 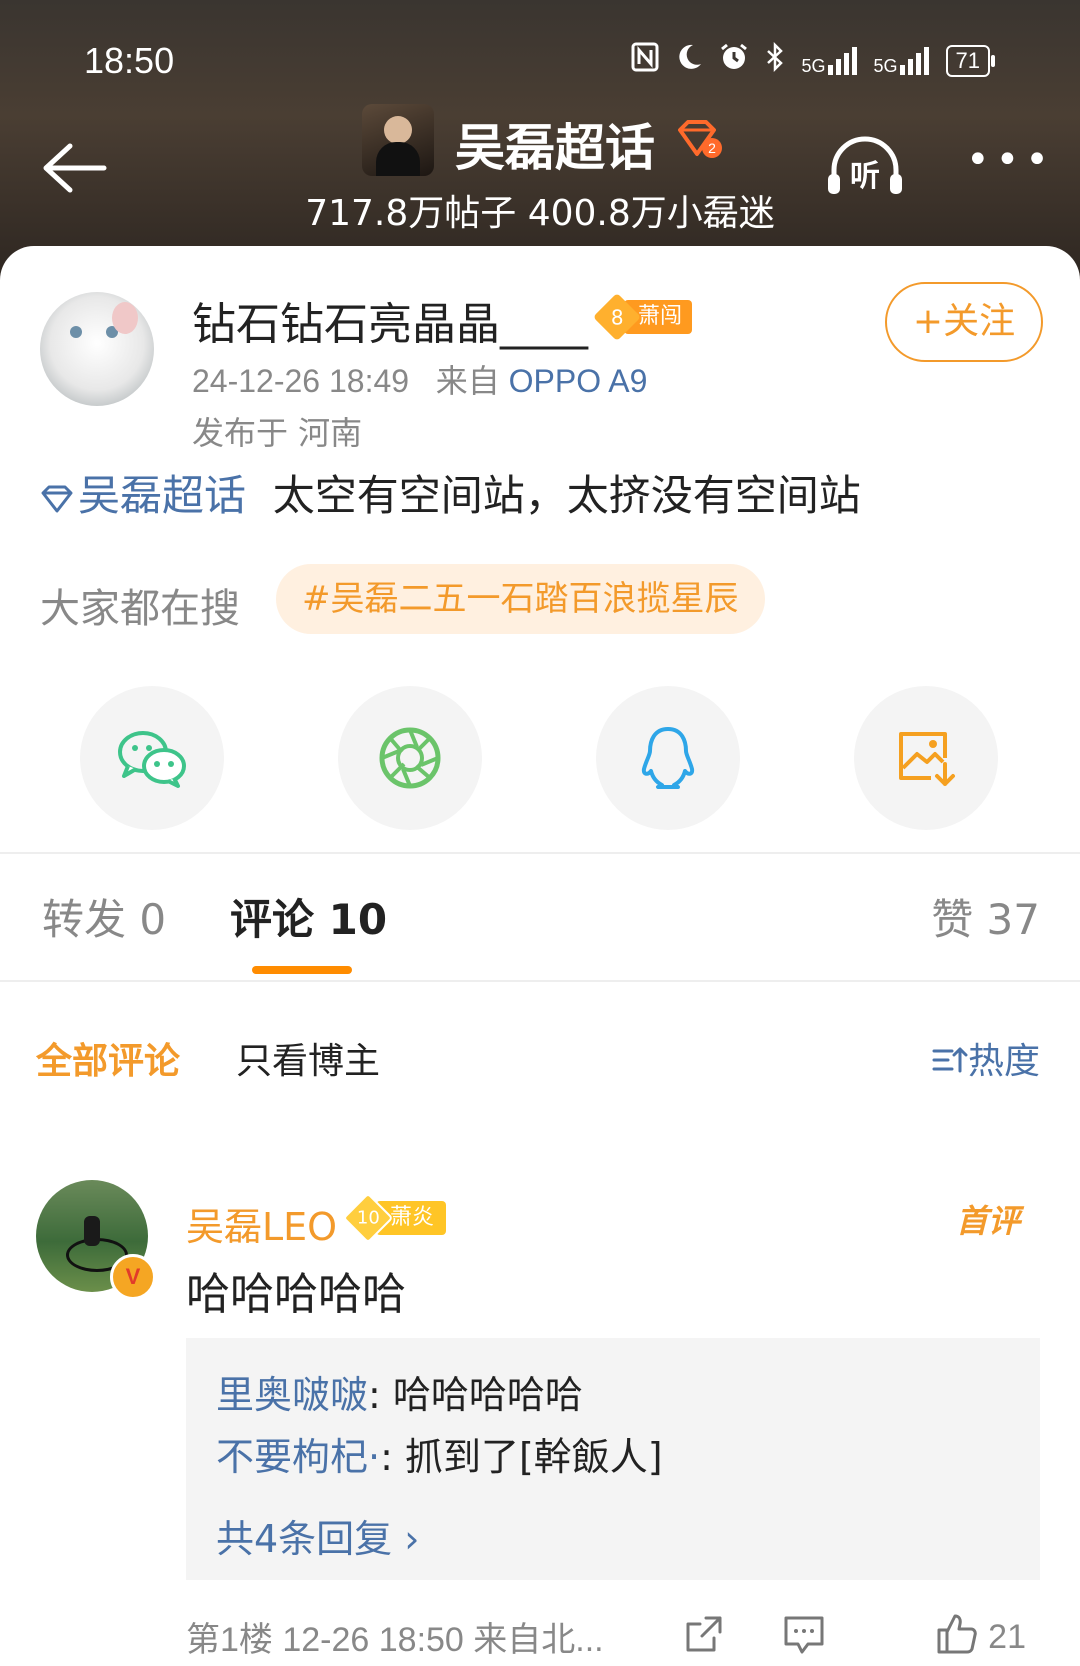 I want to click on more-options-button: •••, so click(x=1010, y=160).